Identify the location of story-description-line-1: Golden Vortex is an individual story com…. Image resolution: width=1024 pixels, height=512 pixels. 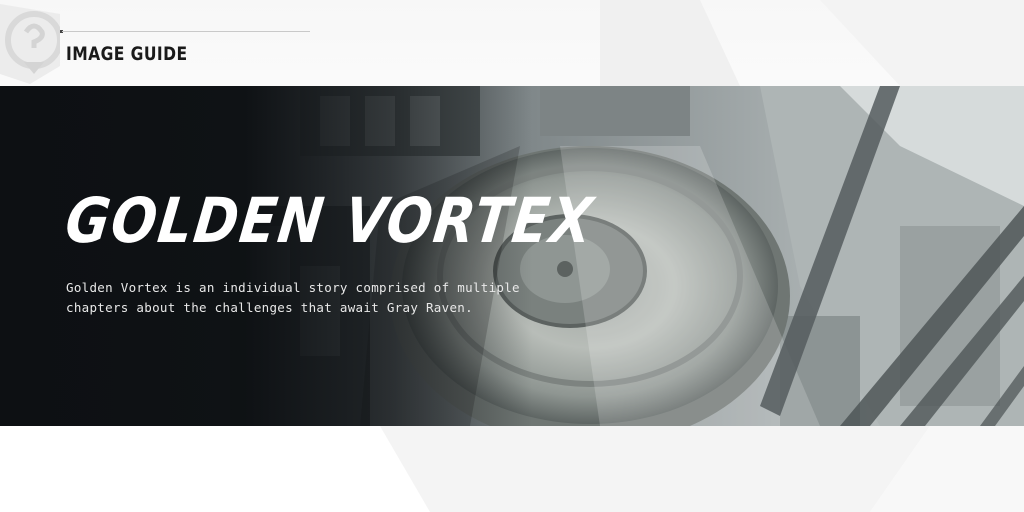
(293, 287).